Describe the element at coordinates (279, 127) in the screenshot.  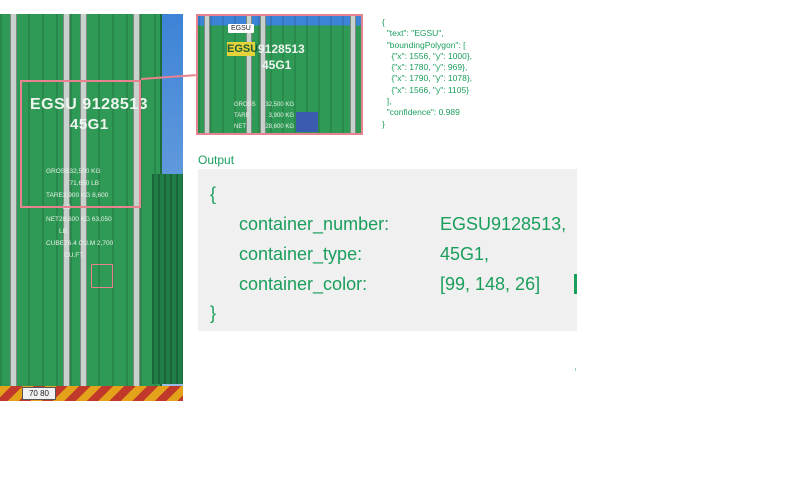
I see `spec-value: 28,600 KG` at that location.